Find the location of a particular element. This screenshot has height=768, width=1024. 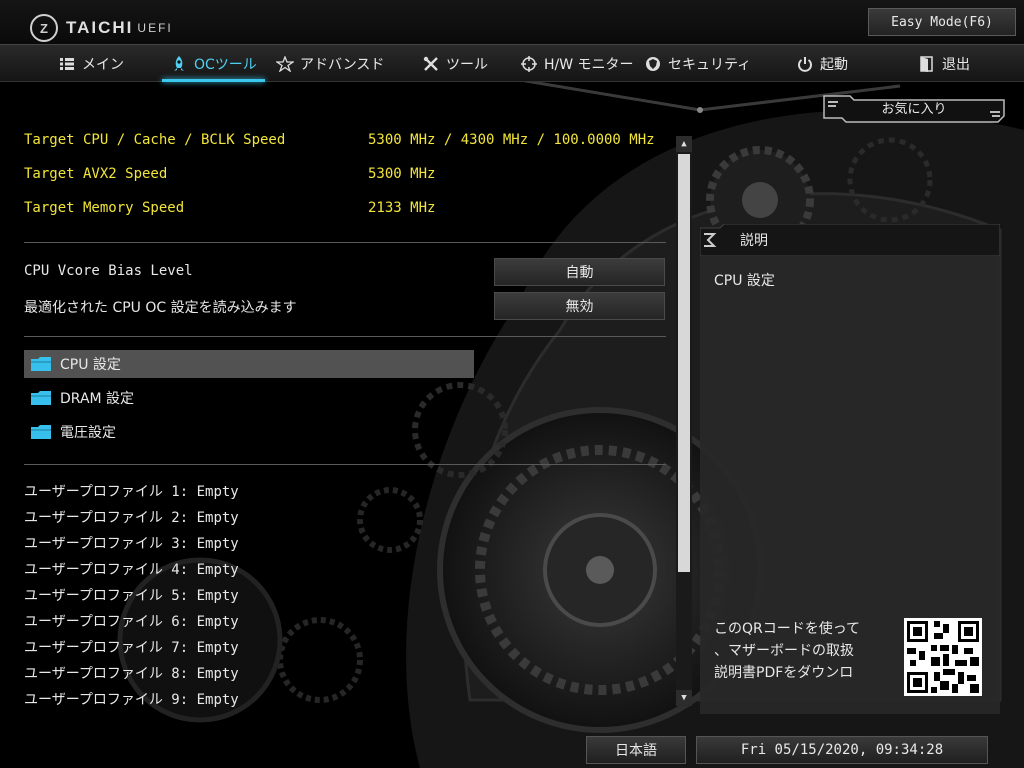

list-icon is located at coordinates (67, 64).